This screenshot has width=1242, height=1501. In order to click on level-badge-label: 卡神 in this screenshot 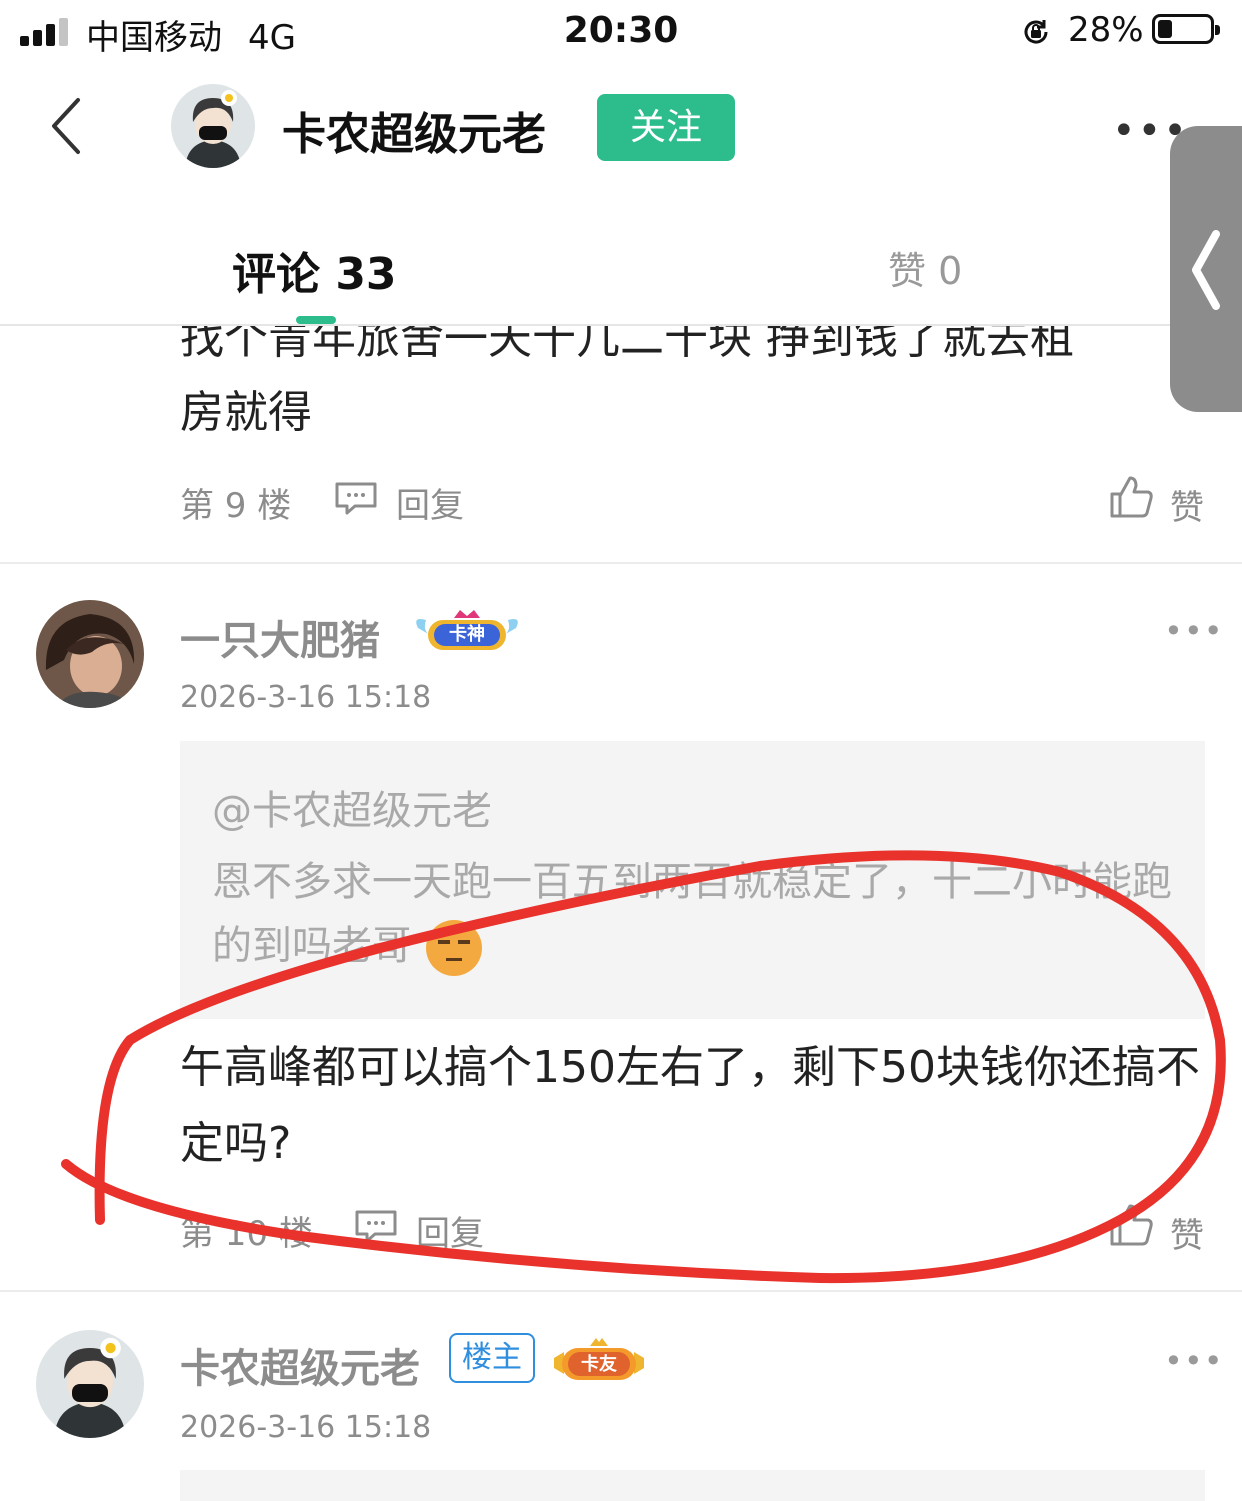, I will do `click(467, 634)`.